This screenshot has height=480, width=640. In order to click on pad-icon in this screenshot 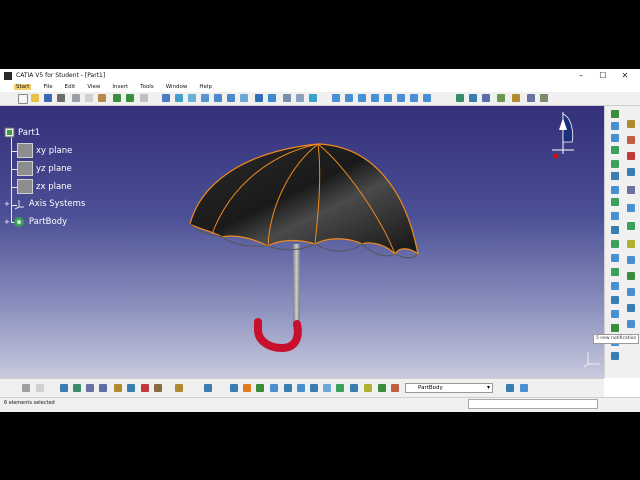, I will do `click(336, 98)`.